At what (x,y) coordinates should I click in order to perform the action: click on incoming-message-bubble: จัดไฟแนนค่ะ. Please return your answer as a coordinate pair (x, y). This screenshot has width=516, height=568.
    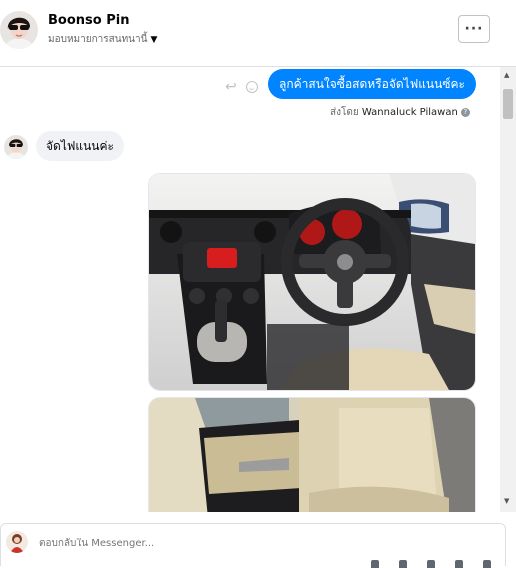
    Looking at the image, I should click on (80, 146).